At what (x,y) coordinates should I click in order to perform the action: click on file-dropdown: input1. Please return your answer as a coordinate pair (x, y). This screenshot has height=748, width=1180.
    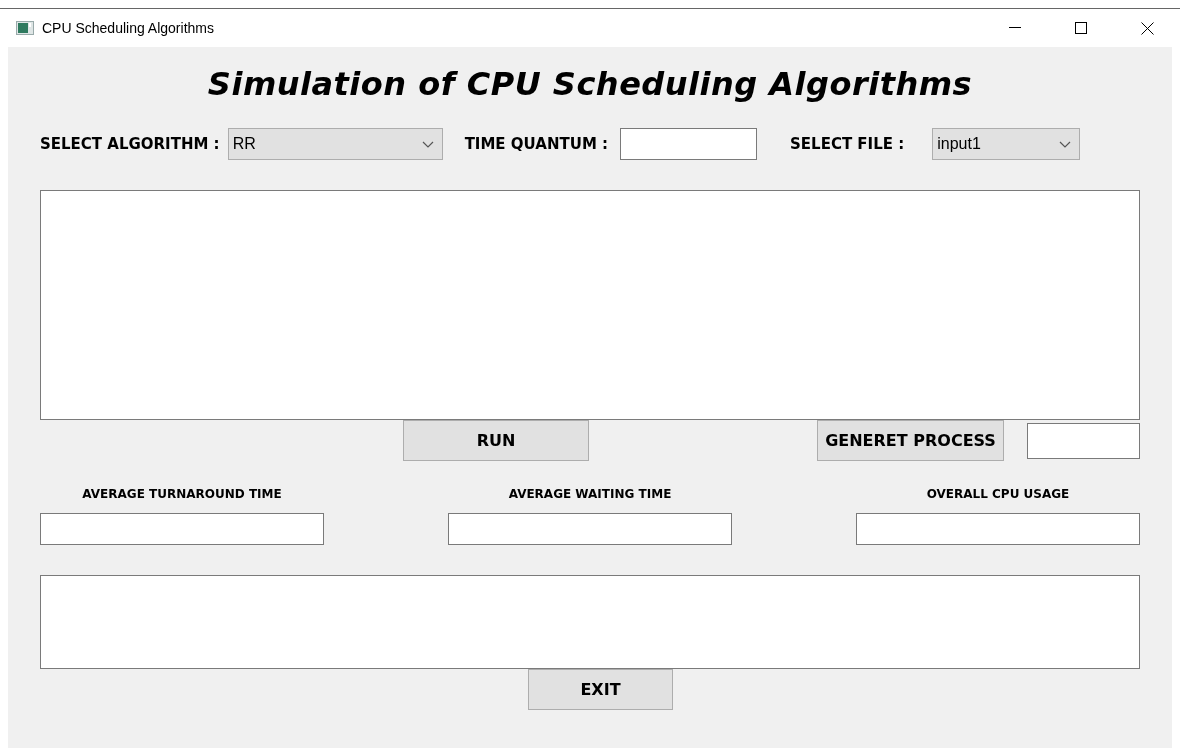
    Looking at the image, I should click on (1006, 144).